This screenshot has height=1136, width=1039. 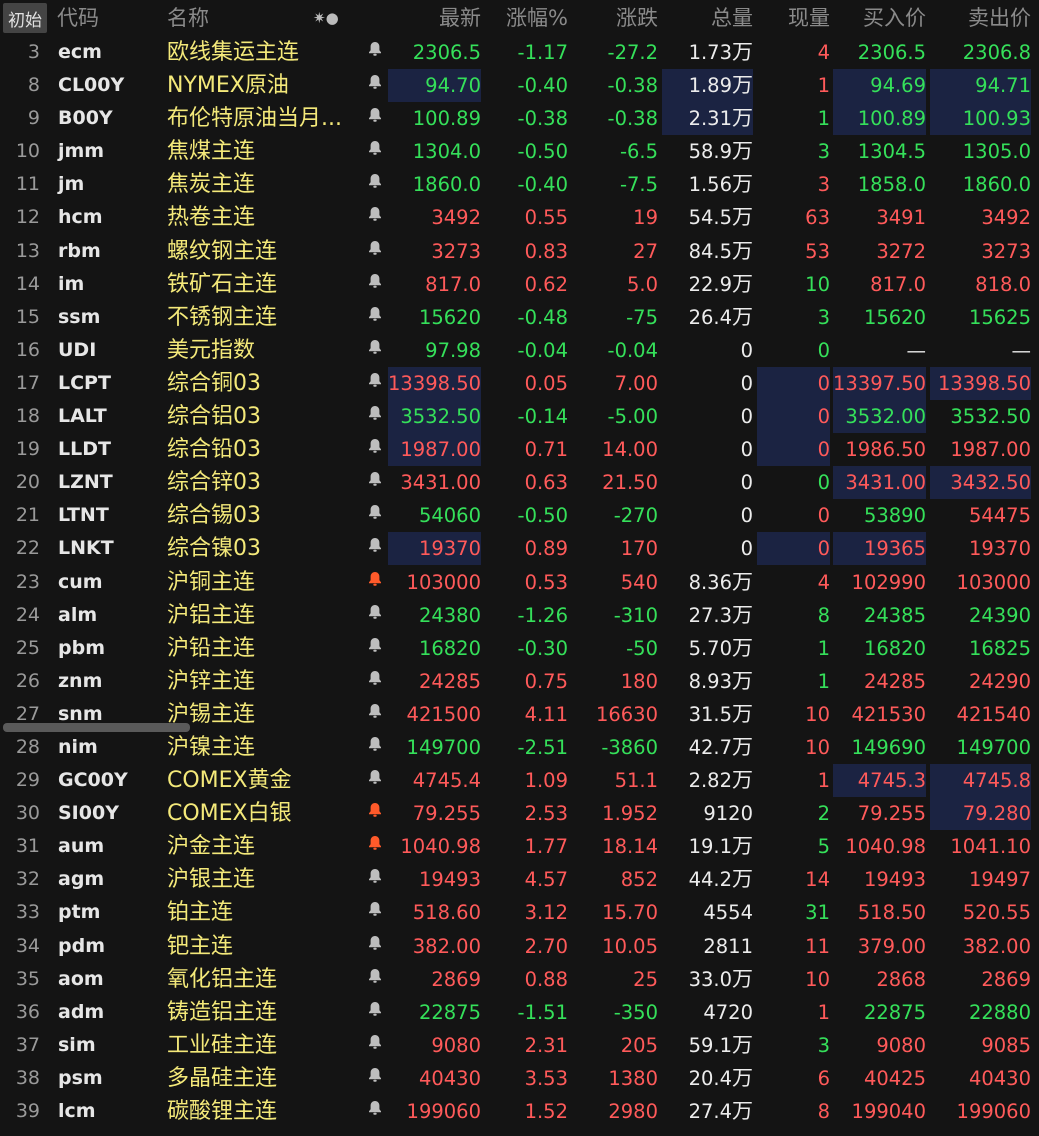 I want to click on ask-price: 103000, so click(x=993, y=582).